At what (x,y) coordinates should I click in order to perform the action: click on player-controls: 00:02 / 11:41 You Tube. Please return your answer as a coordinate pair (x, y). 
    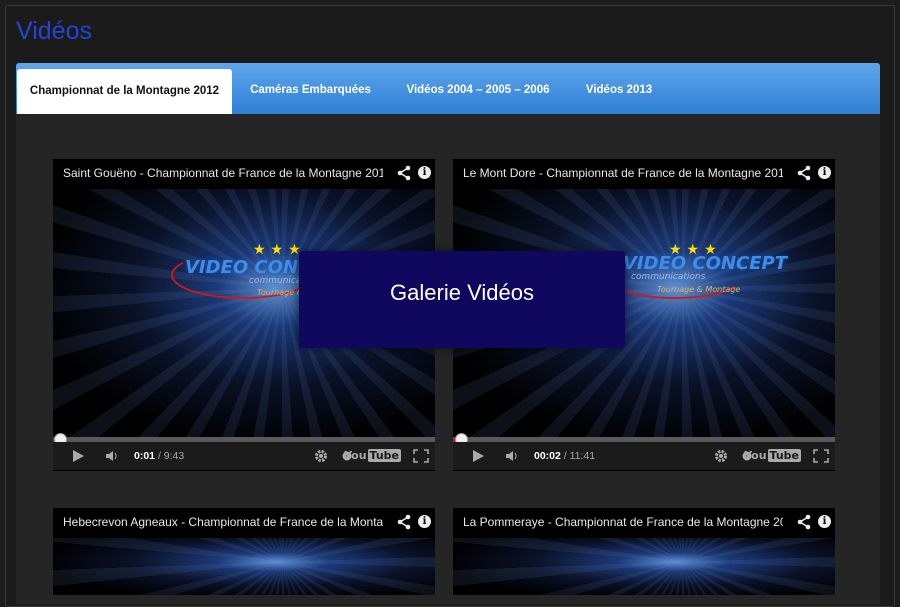
    Looking at the image, I should click on (644, 456).